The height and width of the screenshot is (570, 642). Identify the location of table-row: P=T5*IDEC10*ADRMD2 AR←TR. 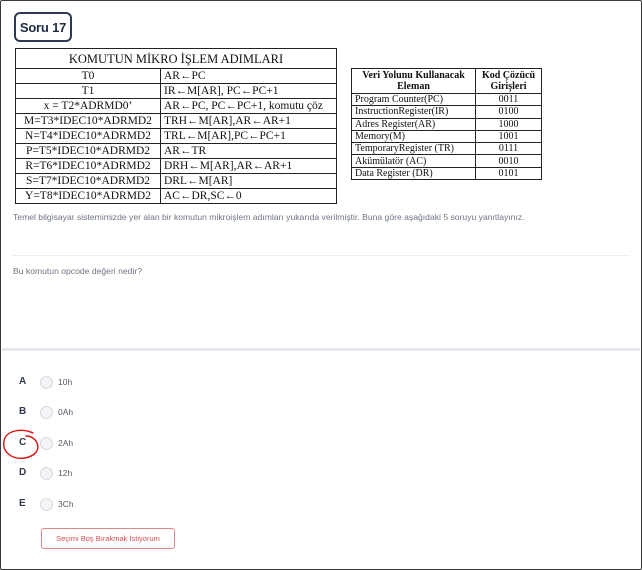
(176, 151).